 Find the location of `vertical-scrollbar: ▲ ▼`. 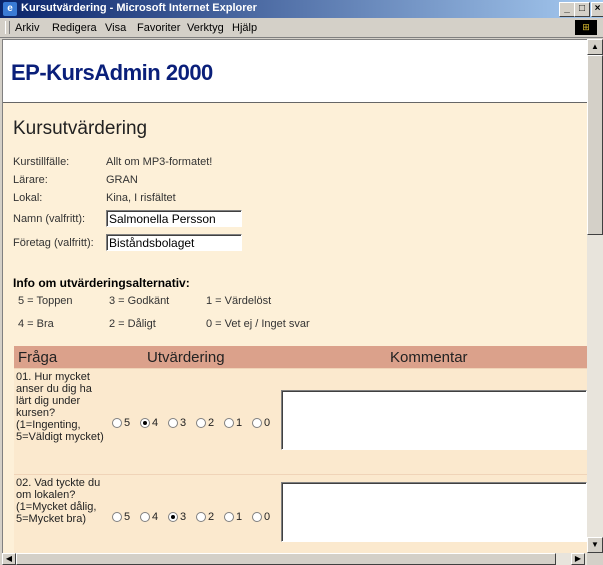

vertical-scrollbar: ▲ ▼ is located at coordinates (595, 296).